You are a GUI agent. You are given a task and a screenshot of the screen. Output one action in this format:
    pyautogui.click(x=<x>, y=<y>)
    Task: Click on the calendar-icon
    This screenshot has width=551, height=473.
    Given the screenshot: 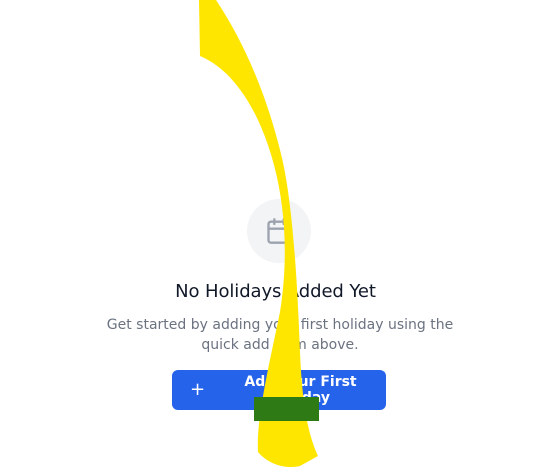 What is the action you would take?
    pyautogui.click(x=279, y=231)
    